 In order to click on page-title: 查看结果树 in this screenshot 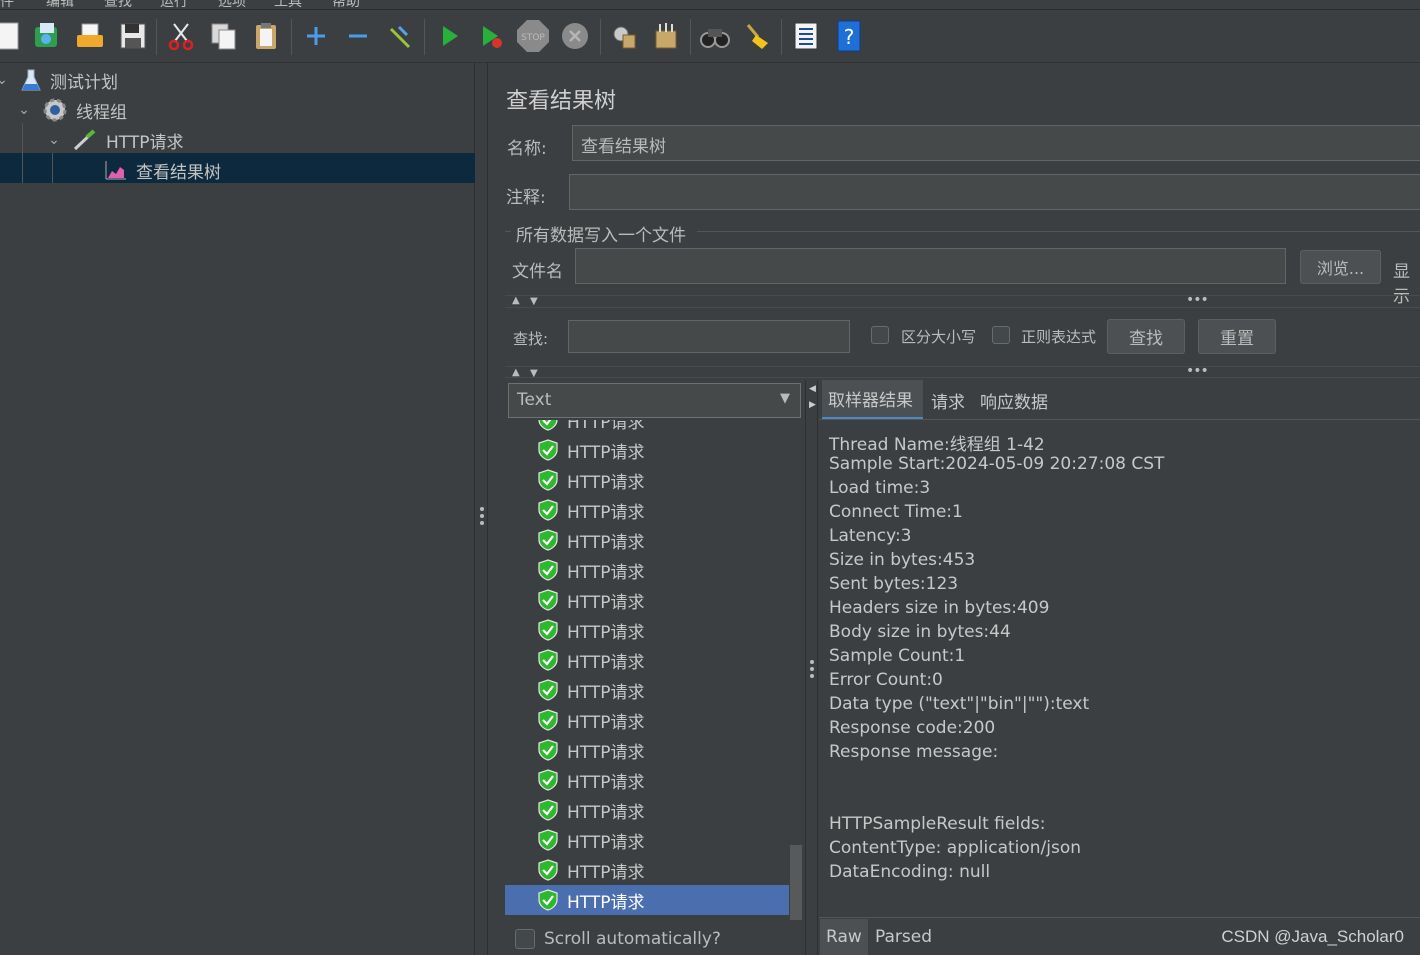, I will do `click(561, 101)`.